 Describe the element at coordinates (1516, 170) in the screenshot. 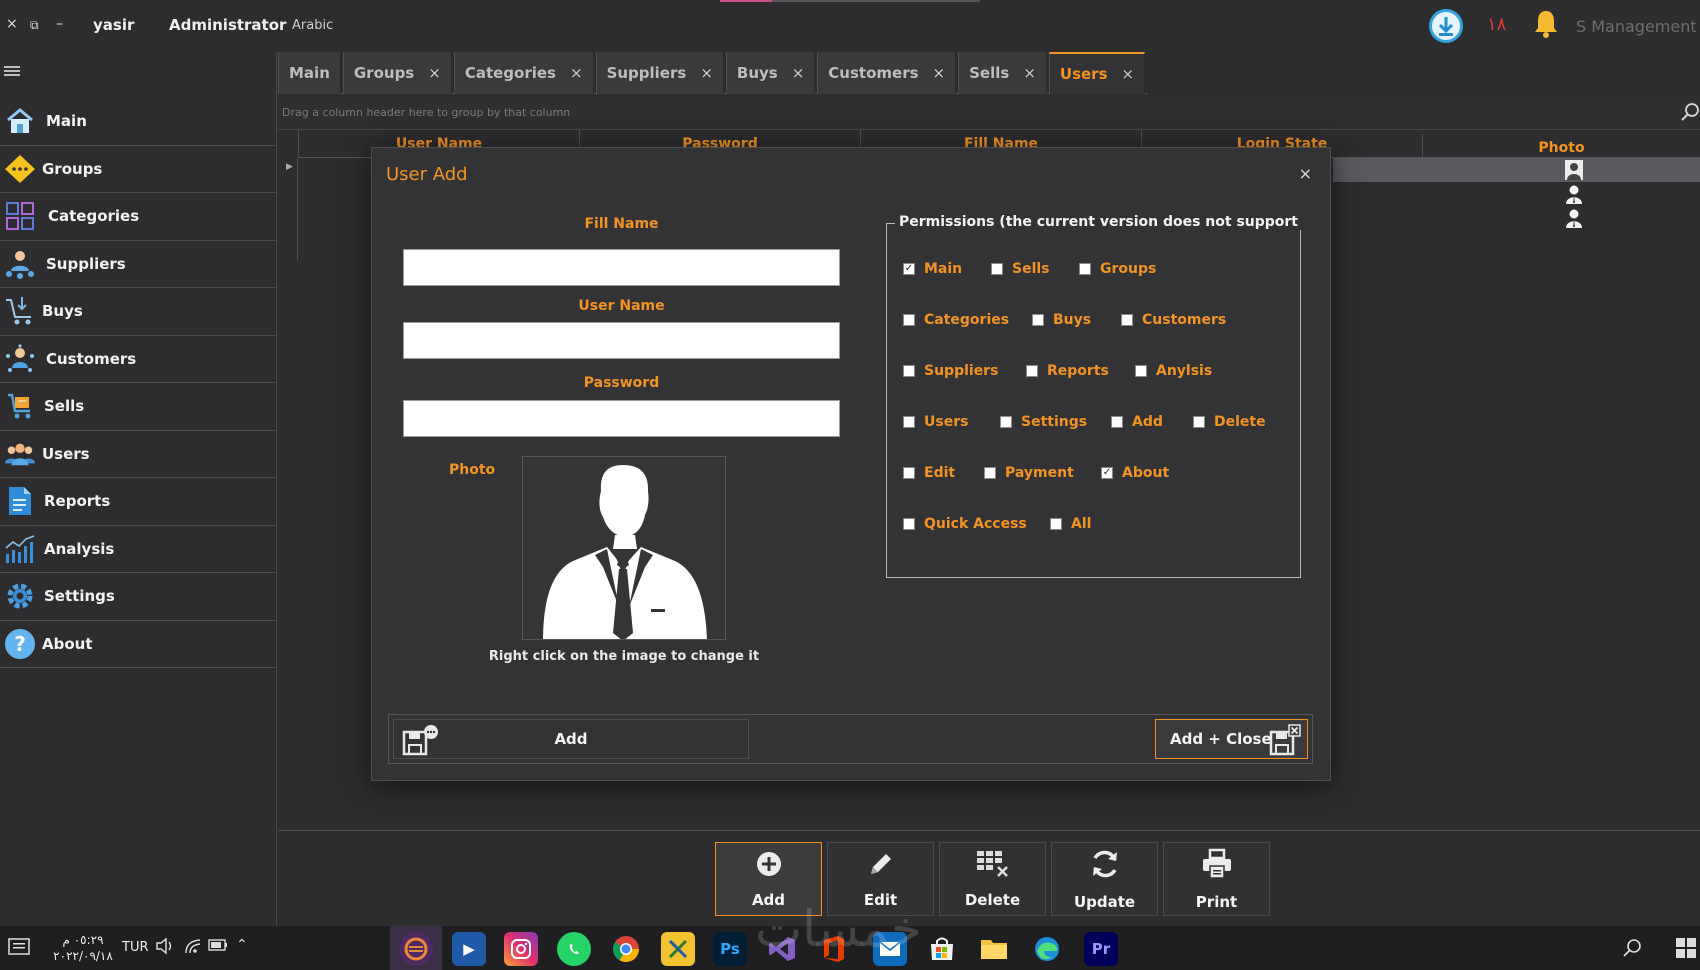

I see `table-row-selected` at that location.